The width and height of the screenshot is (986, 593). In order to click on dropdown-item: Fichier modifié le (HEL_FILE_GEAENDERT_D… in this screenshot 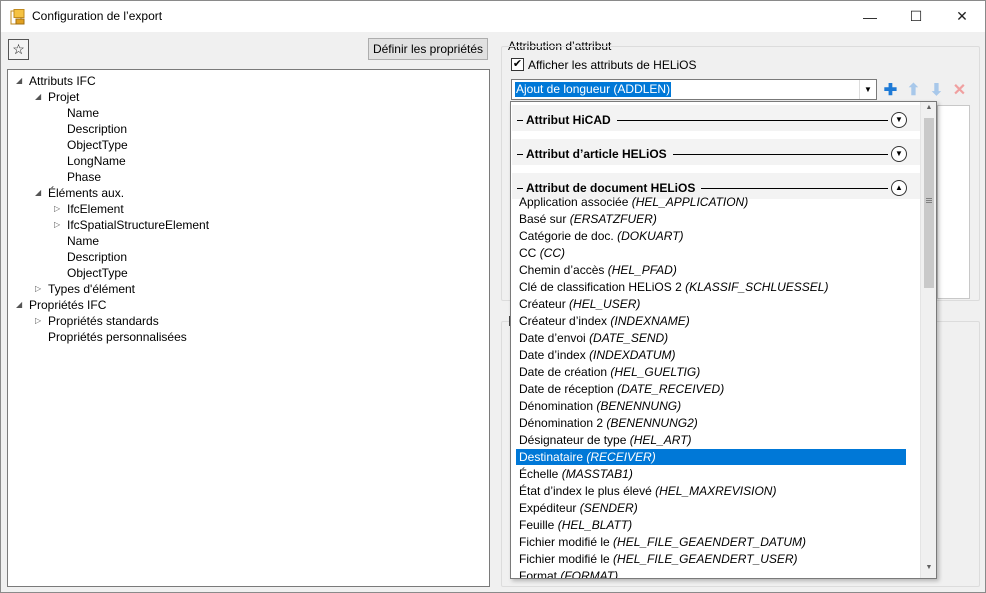, I will do `click(711, 542)`.